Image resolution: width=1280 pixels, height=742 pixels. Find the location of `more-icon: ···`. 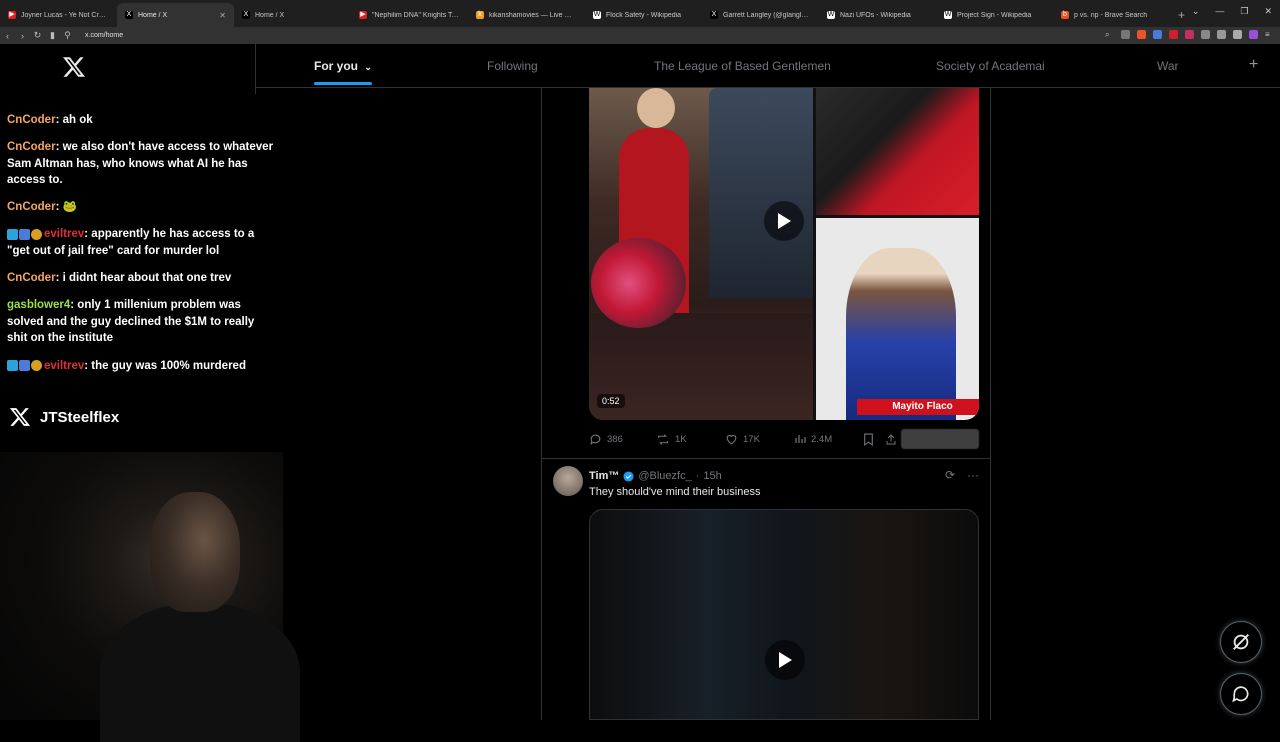

more-icon: ··· is located at coordinates (973, 475).